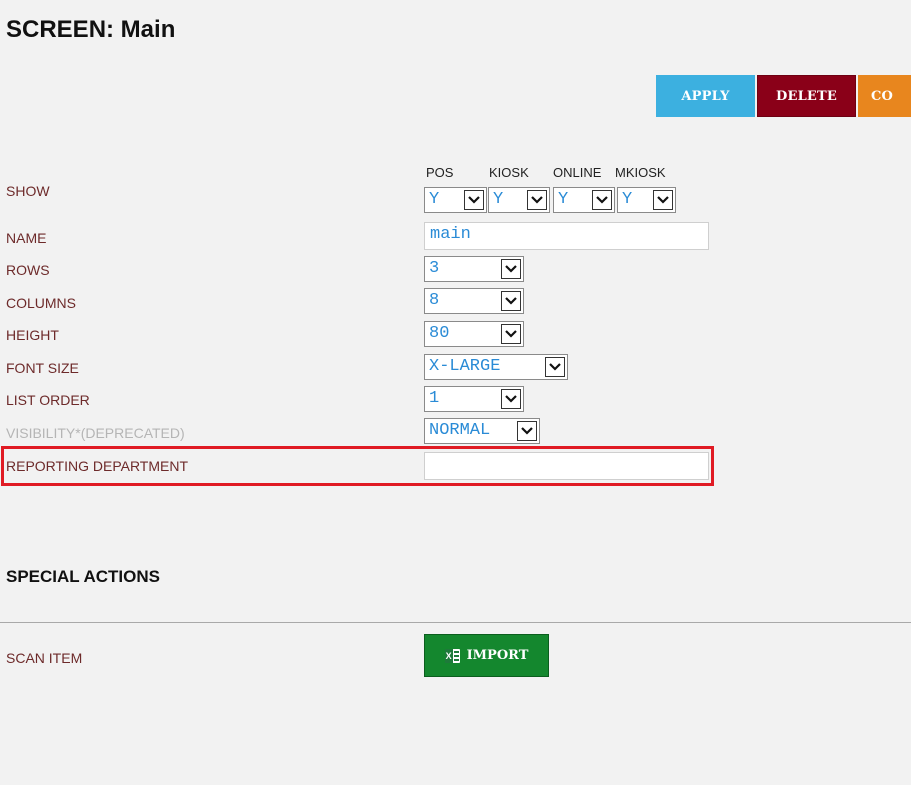 The image size is (911, 785). Describe the element at coordinates (509, 172) in the screenshot. I see `col-header-kiosk: KIOSK` at that location.